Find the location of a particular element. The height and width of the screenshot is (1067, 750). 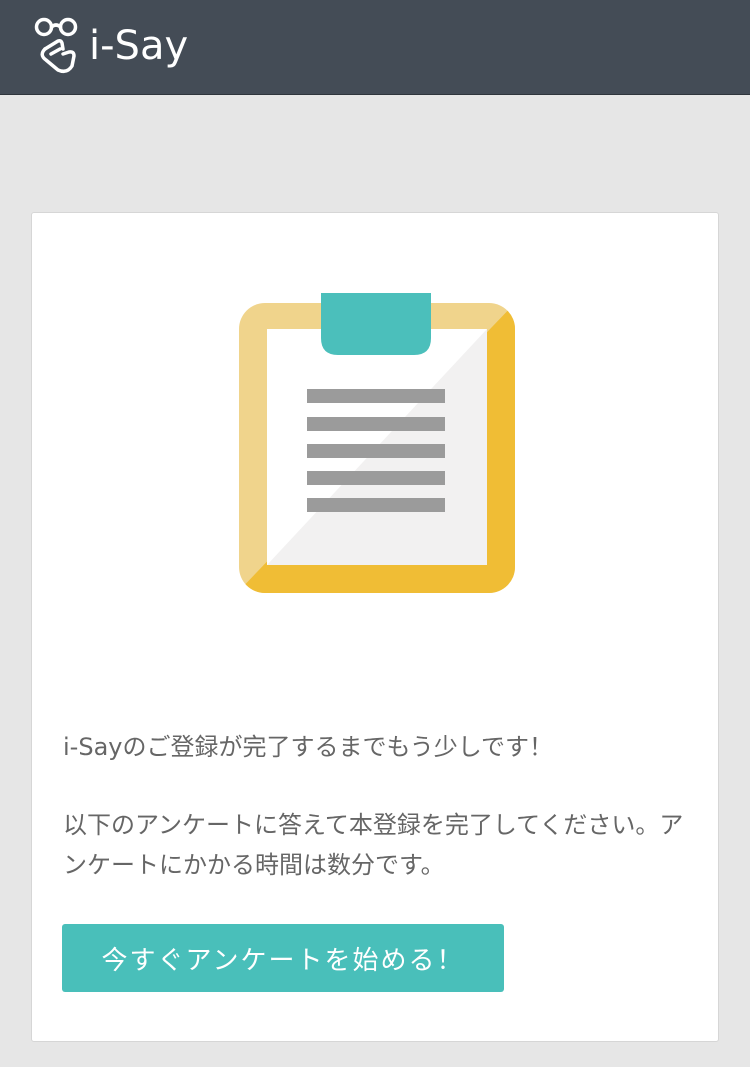

glasses-hand-icon is located at coordinates (56, 45).